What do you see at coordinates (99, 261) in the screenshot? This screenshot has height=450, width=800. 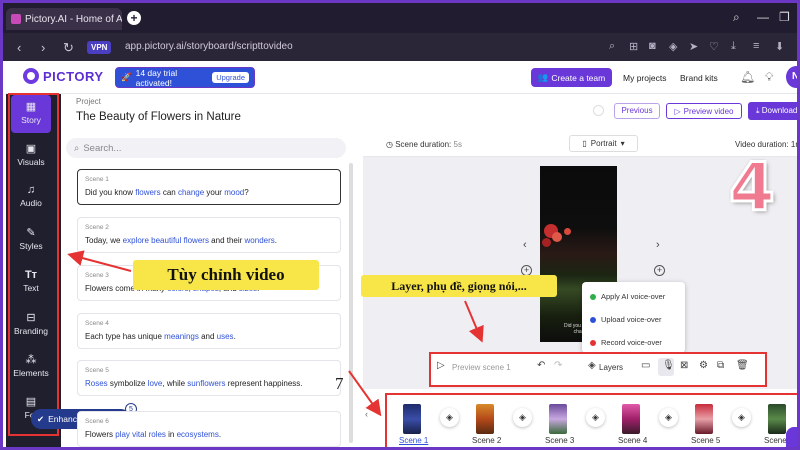 I see `arrow-to-sidebar` at bounding box center [99, 261].